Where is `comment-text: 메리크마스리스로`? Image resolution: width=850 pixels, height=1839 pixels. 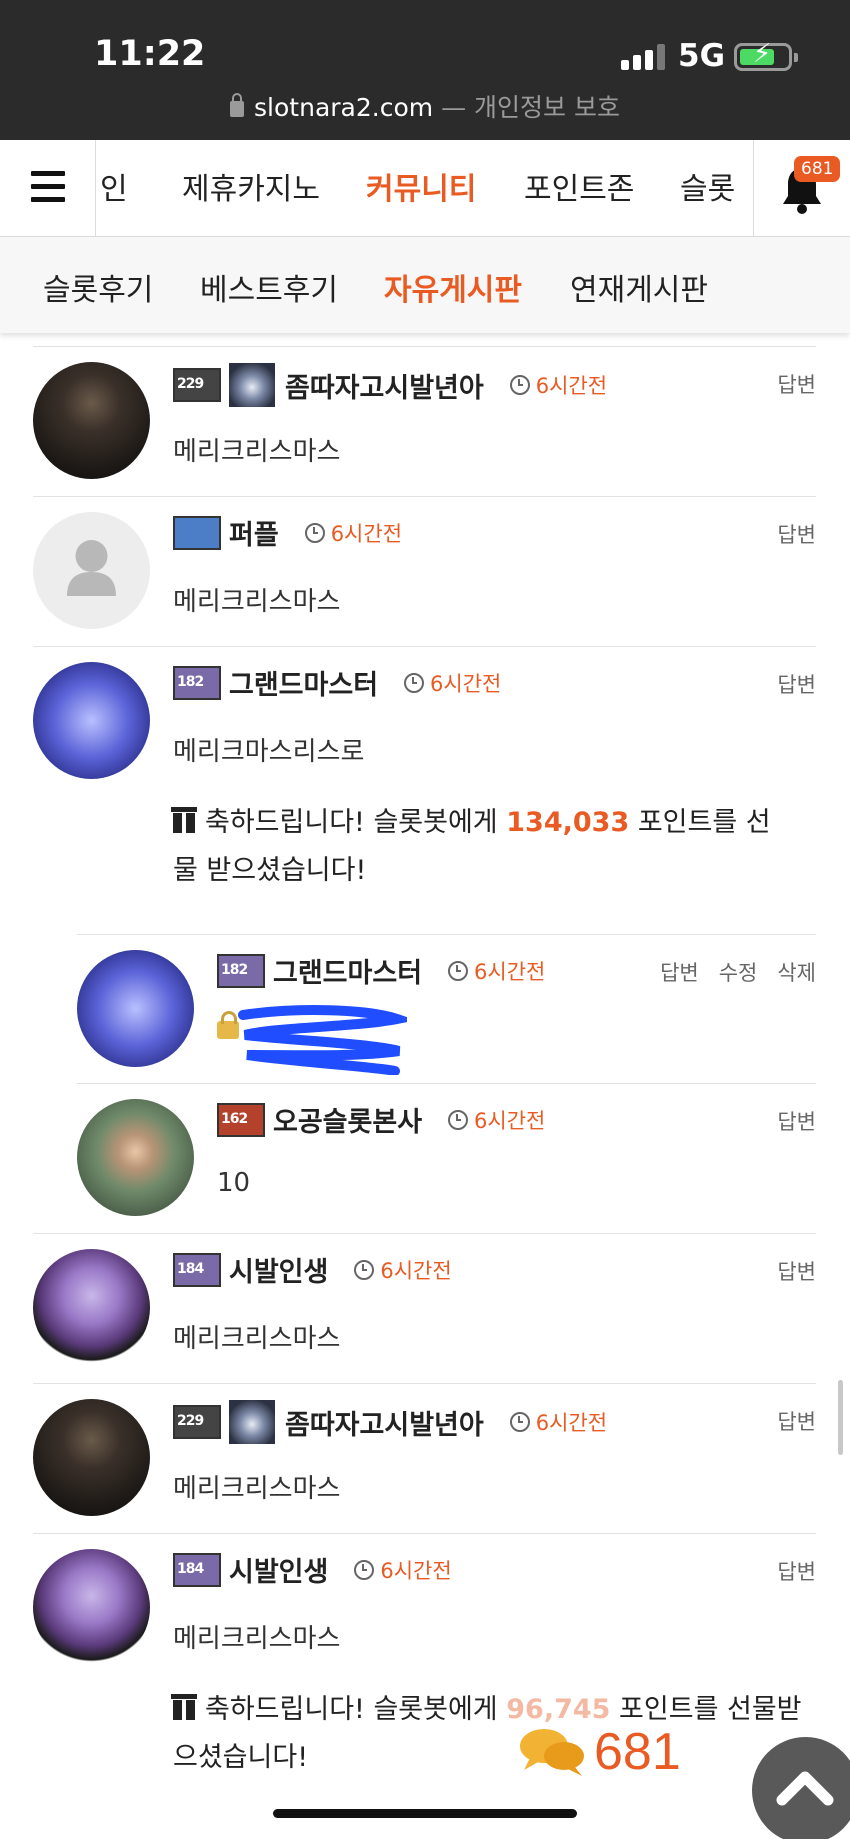
comment-text: 메리크마스리스로 is located at coordinates (269, 752).